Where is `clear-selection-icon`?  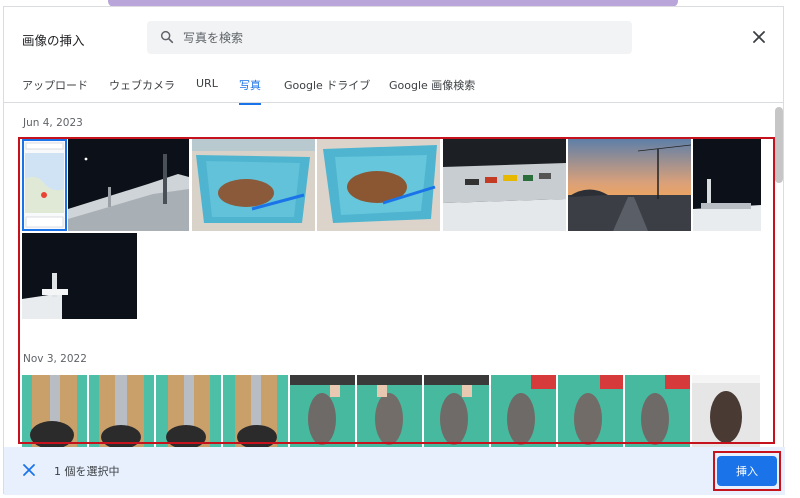 clear-selection-icon is located at coordinates (29, 470).